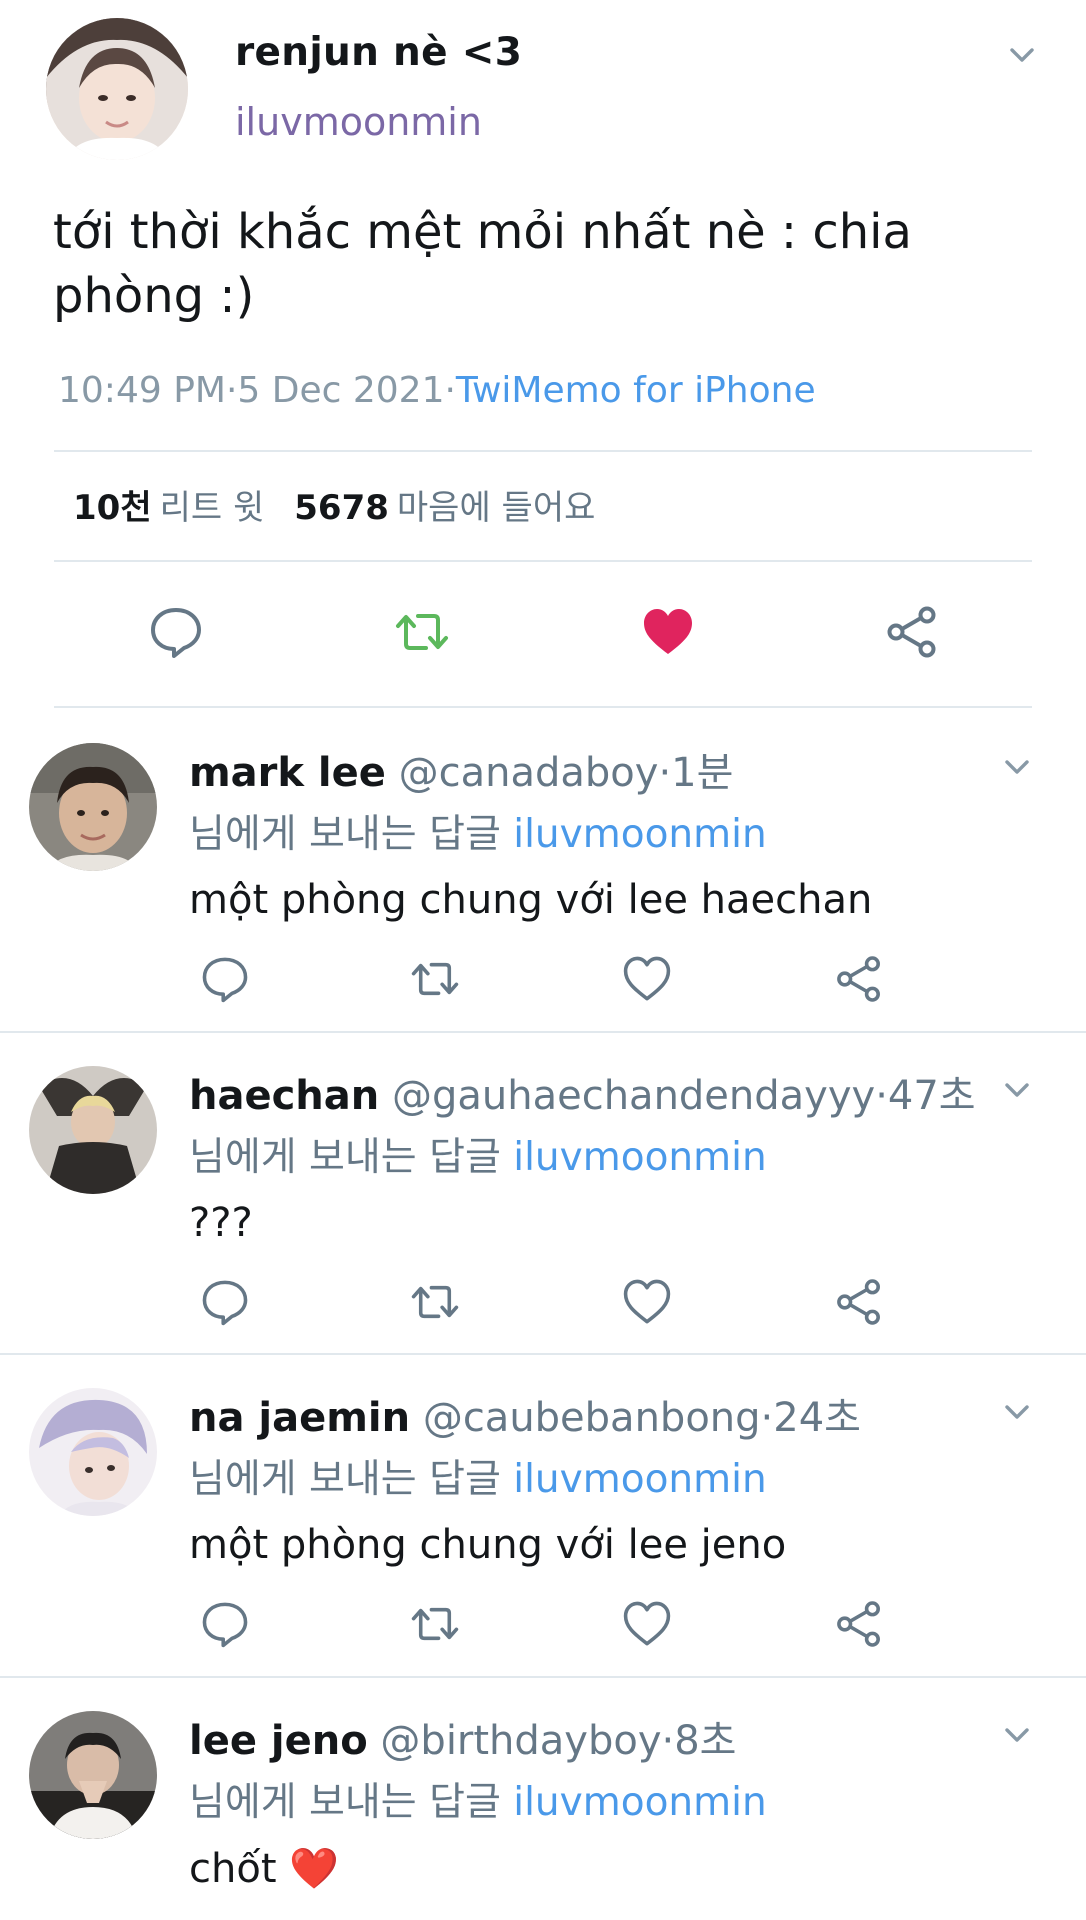 The width and height of the screenshot is (1086, 1920). What do you see at coordinates (633, 1096) in the screenshot?
I see `reply-author-handle: @gauhaechandendayyy` at bounding box center [633, 1096].